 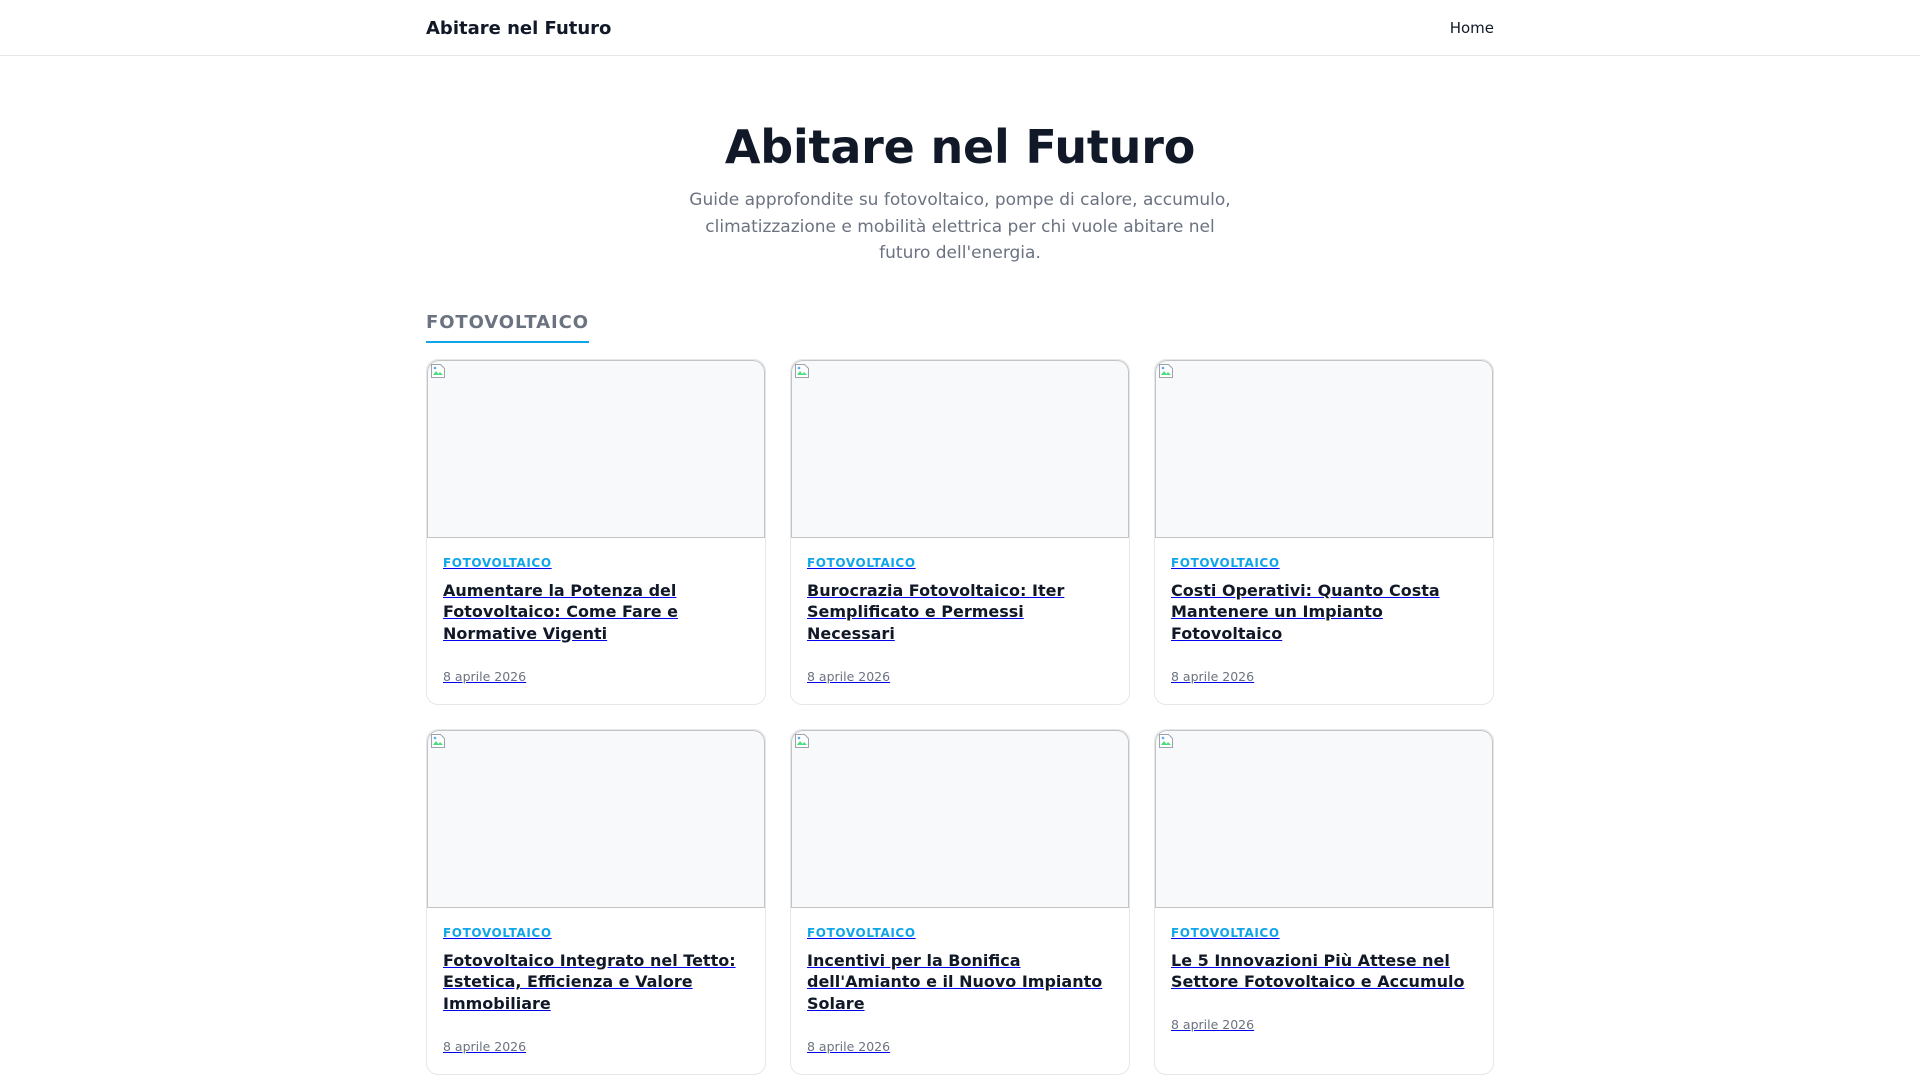 I want to click on nav-link-home: Home, so click(x=1472, y=27).